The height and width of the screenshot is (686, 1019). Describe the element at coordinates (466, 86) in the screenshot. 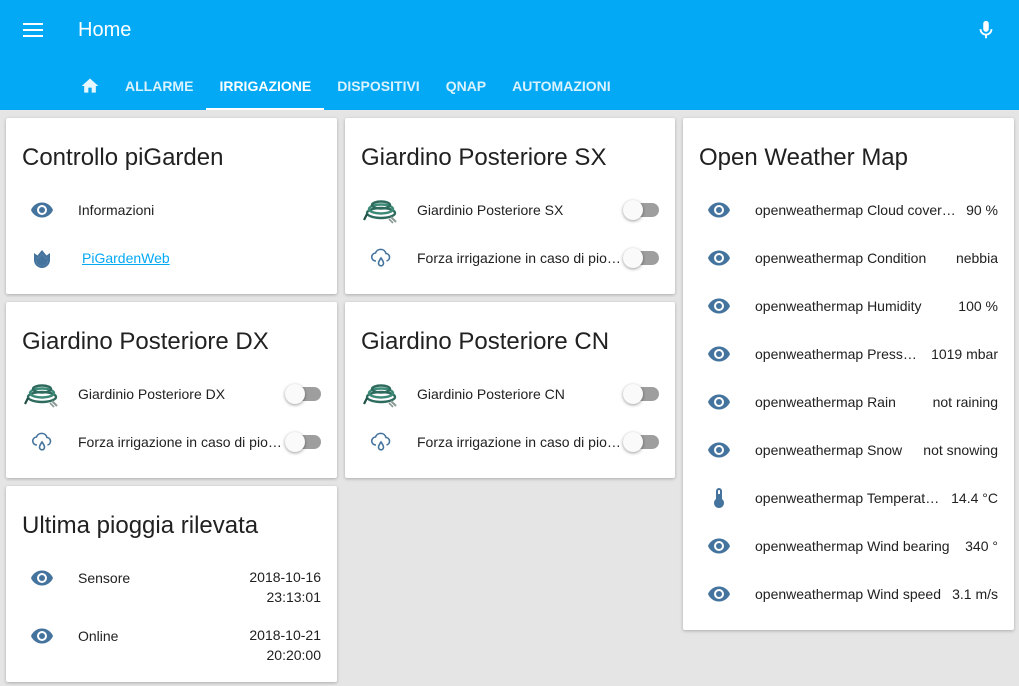

I see `tab-qnap: QNAP` at that location.